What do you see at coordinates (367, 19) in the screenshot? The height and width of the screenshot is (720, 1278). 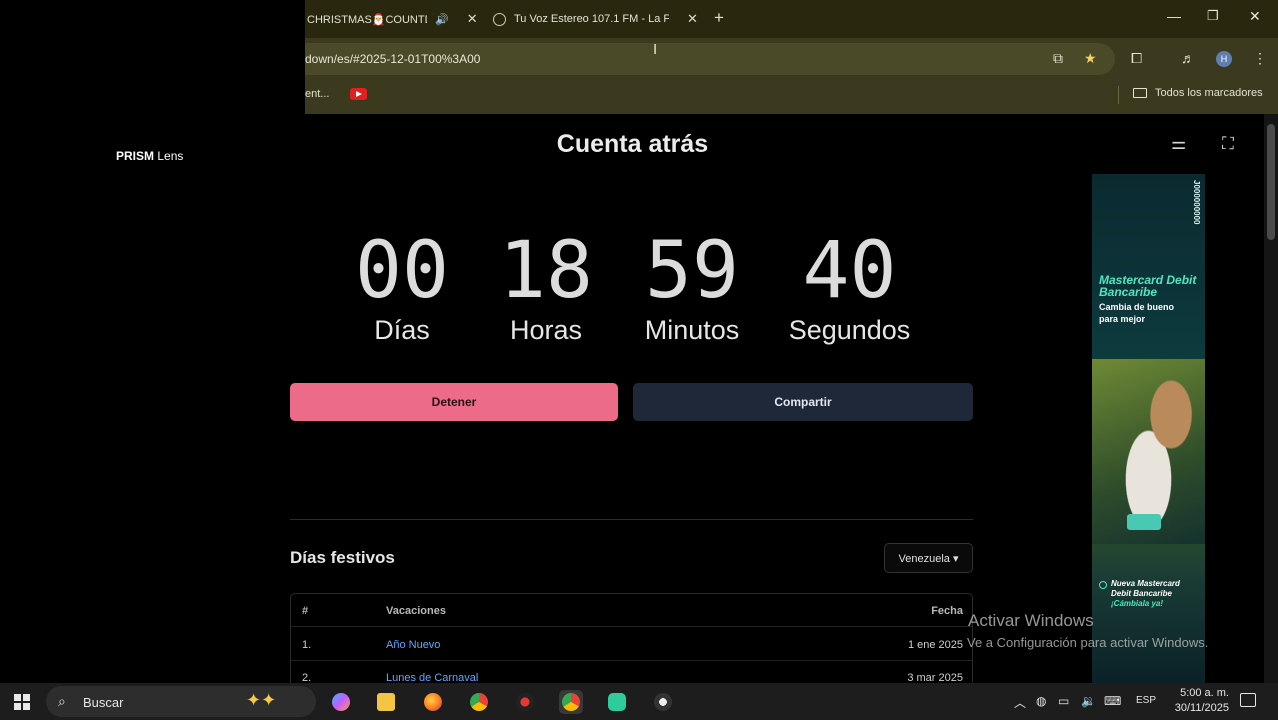 I see `tab-title: CHRISTMAS🎅COUNTD` at bounding box center [367, 19].